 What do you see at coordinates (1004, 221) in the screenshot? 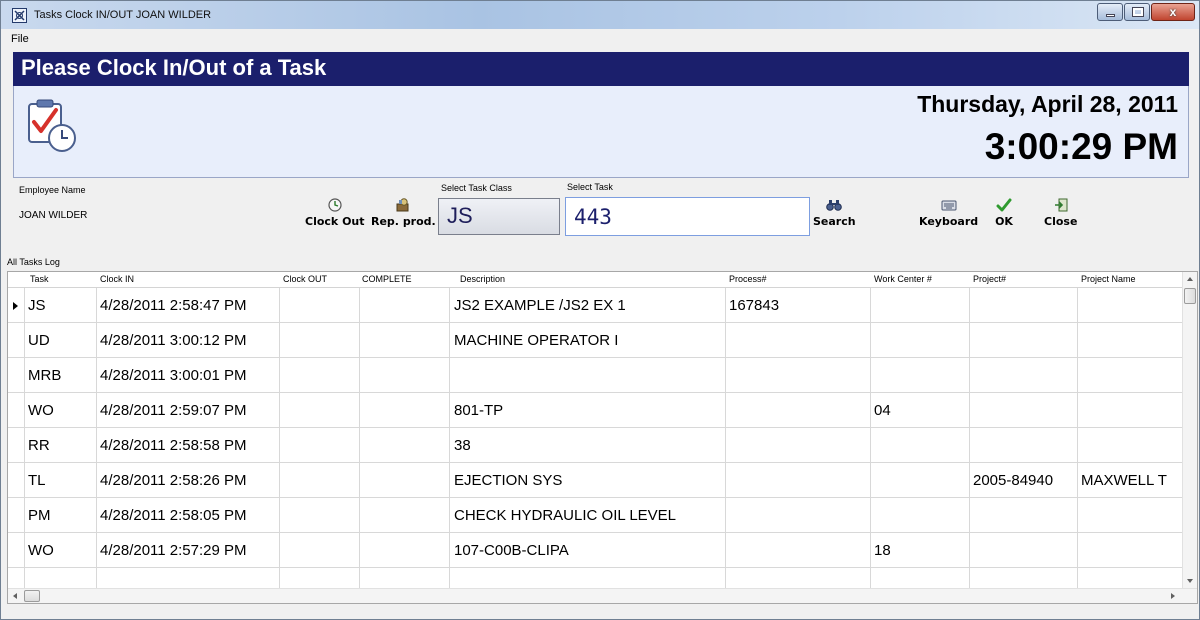
I see `ok-label: OK` at bounding box center [1004, 221].